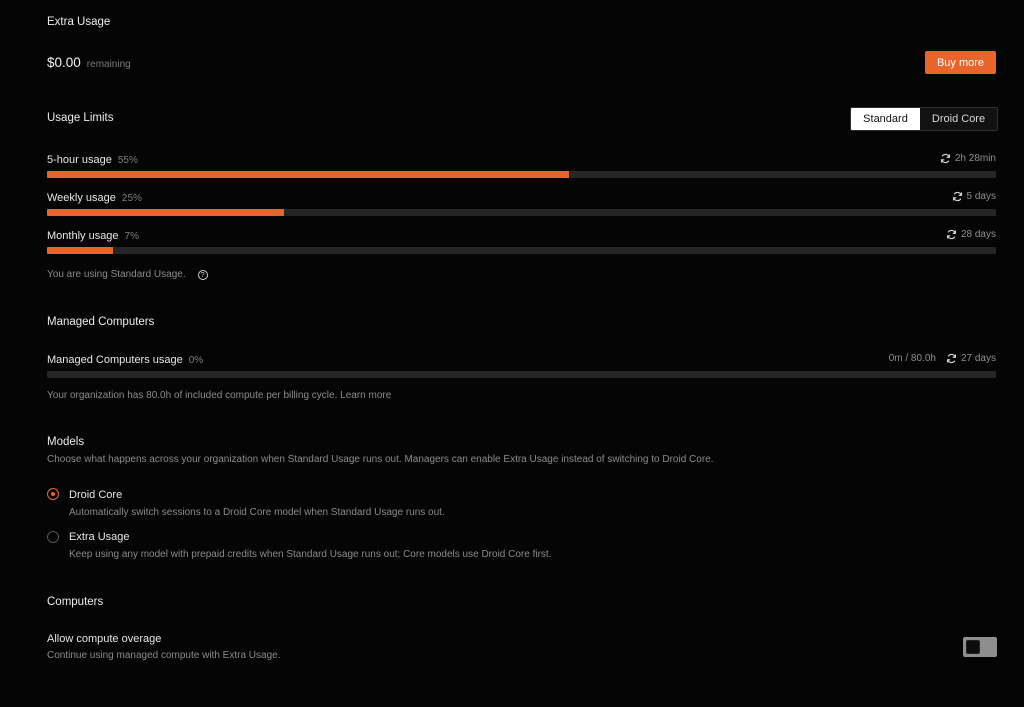 This screenshot has width=1024, height=707. I want to click on usage-bar-5hour, so click(521, 174).